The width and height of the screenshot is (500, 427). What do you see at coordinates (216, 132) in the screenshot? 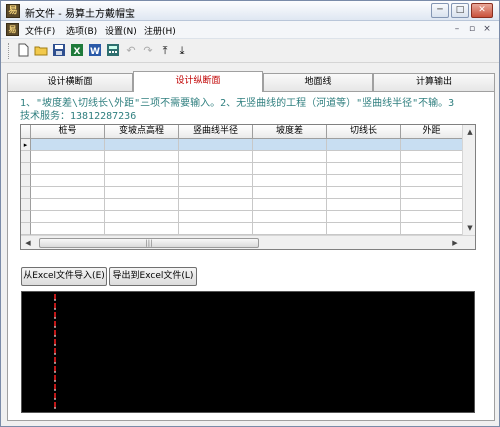
I see `column-header-vertical-curve-radius: 竖曲线半径` at bounding box center [216, 132].